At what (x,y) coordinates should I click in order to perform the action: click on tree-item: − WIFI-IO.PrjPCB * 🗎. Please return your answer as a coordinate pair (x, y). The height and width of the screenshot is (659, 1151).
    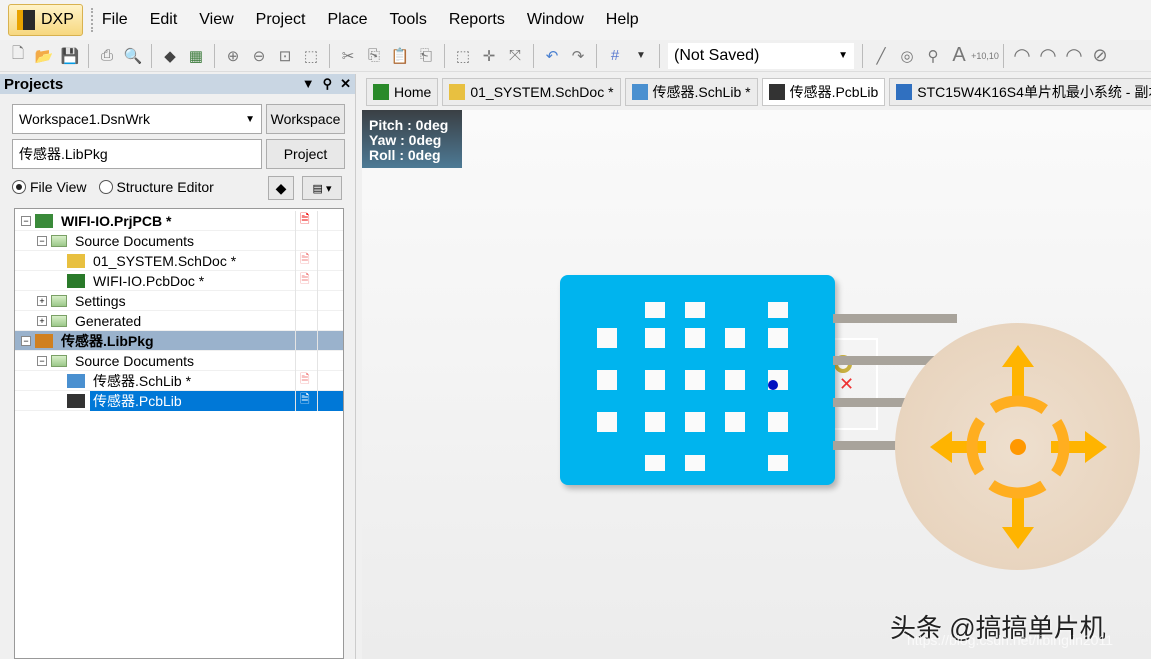
    Looking at the image, I should click on (179, 221).